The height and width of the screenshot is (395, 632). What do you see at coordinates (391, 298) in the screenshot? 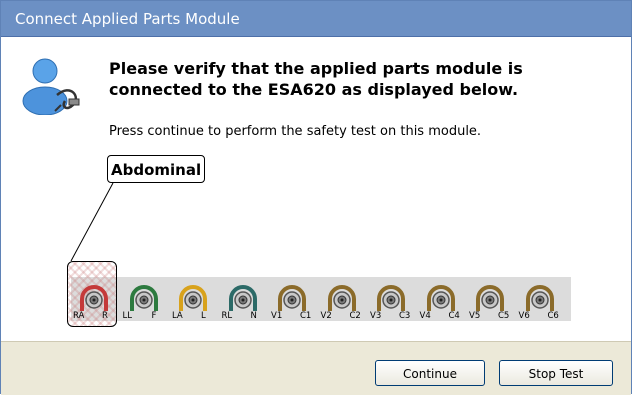
I see `connector-v3-icon` at bounding box center [391, 298].